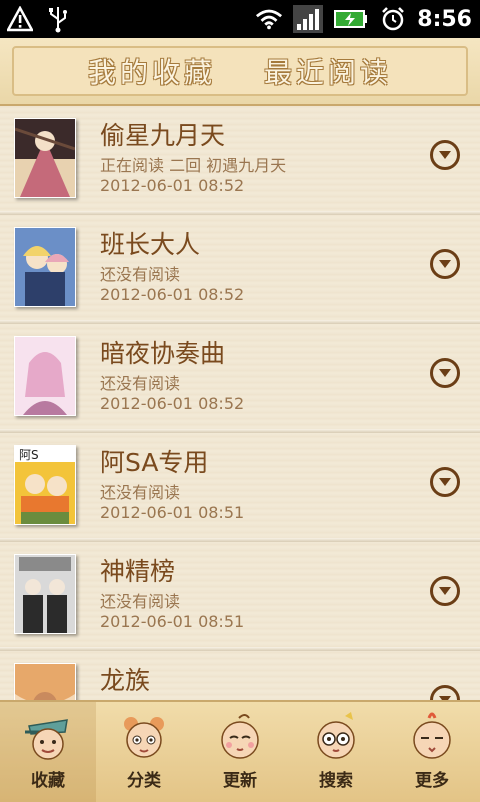 This screenshot has height=802, width=480. I want to click on list-item: 偷星九月天 正在阅读 二回 初遇九月天 2012-06-01 08:52, so click(240, 160).